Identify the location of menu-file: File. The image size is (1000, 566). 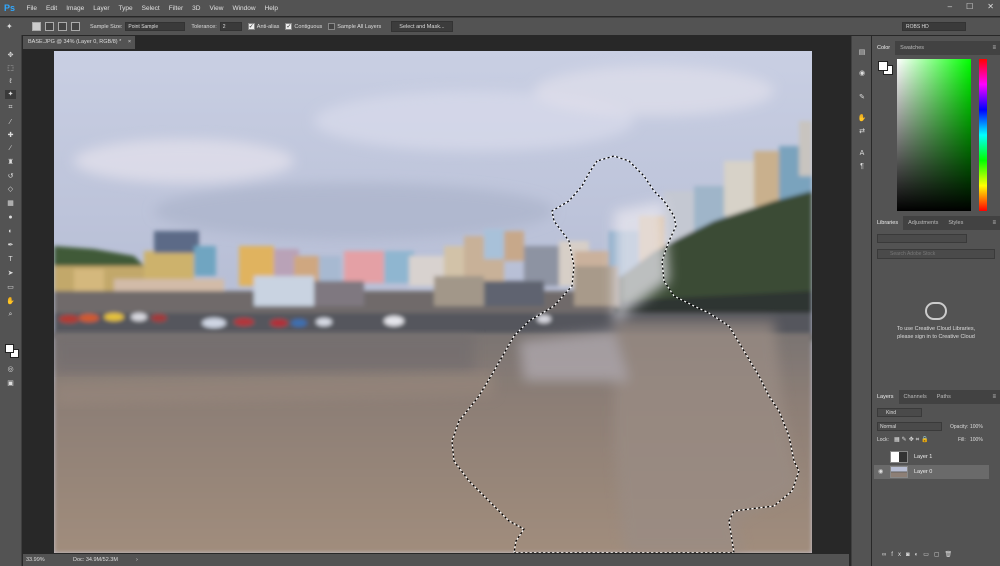
(31, 8).